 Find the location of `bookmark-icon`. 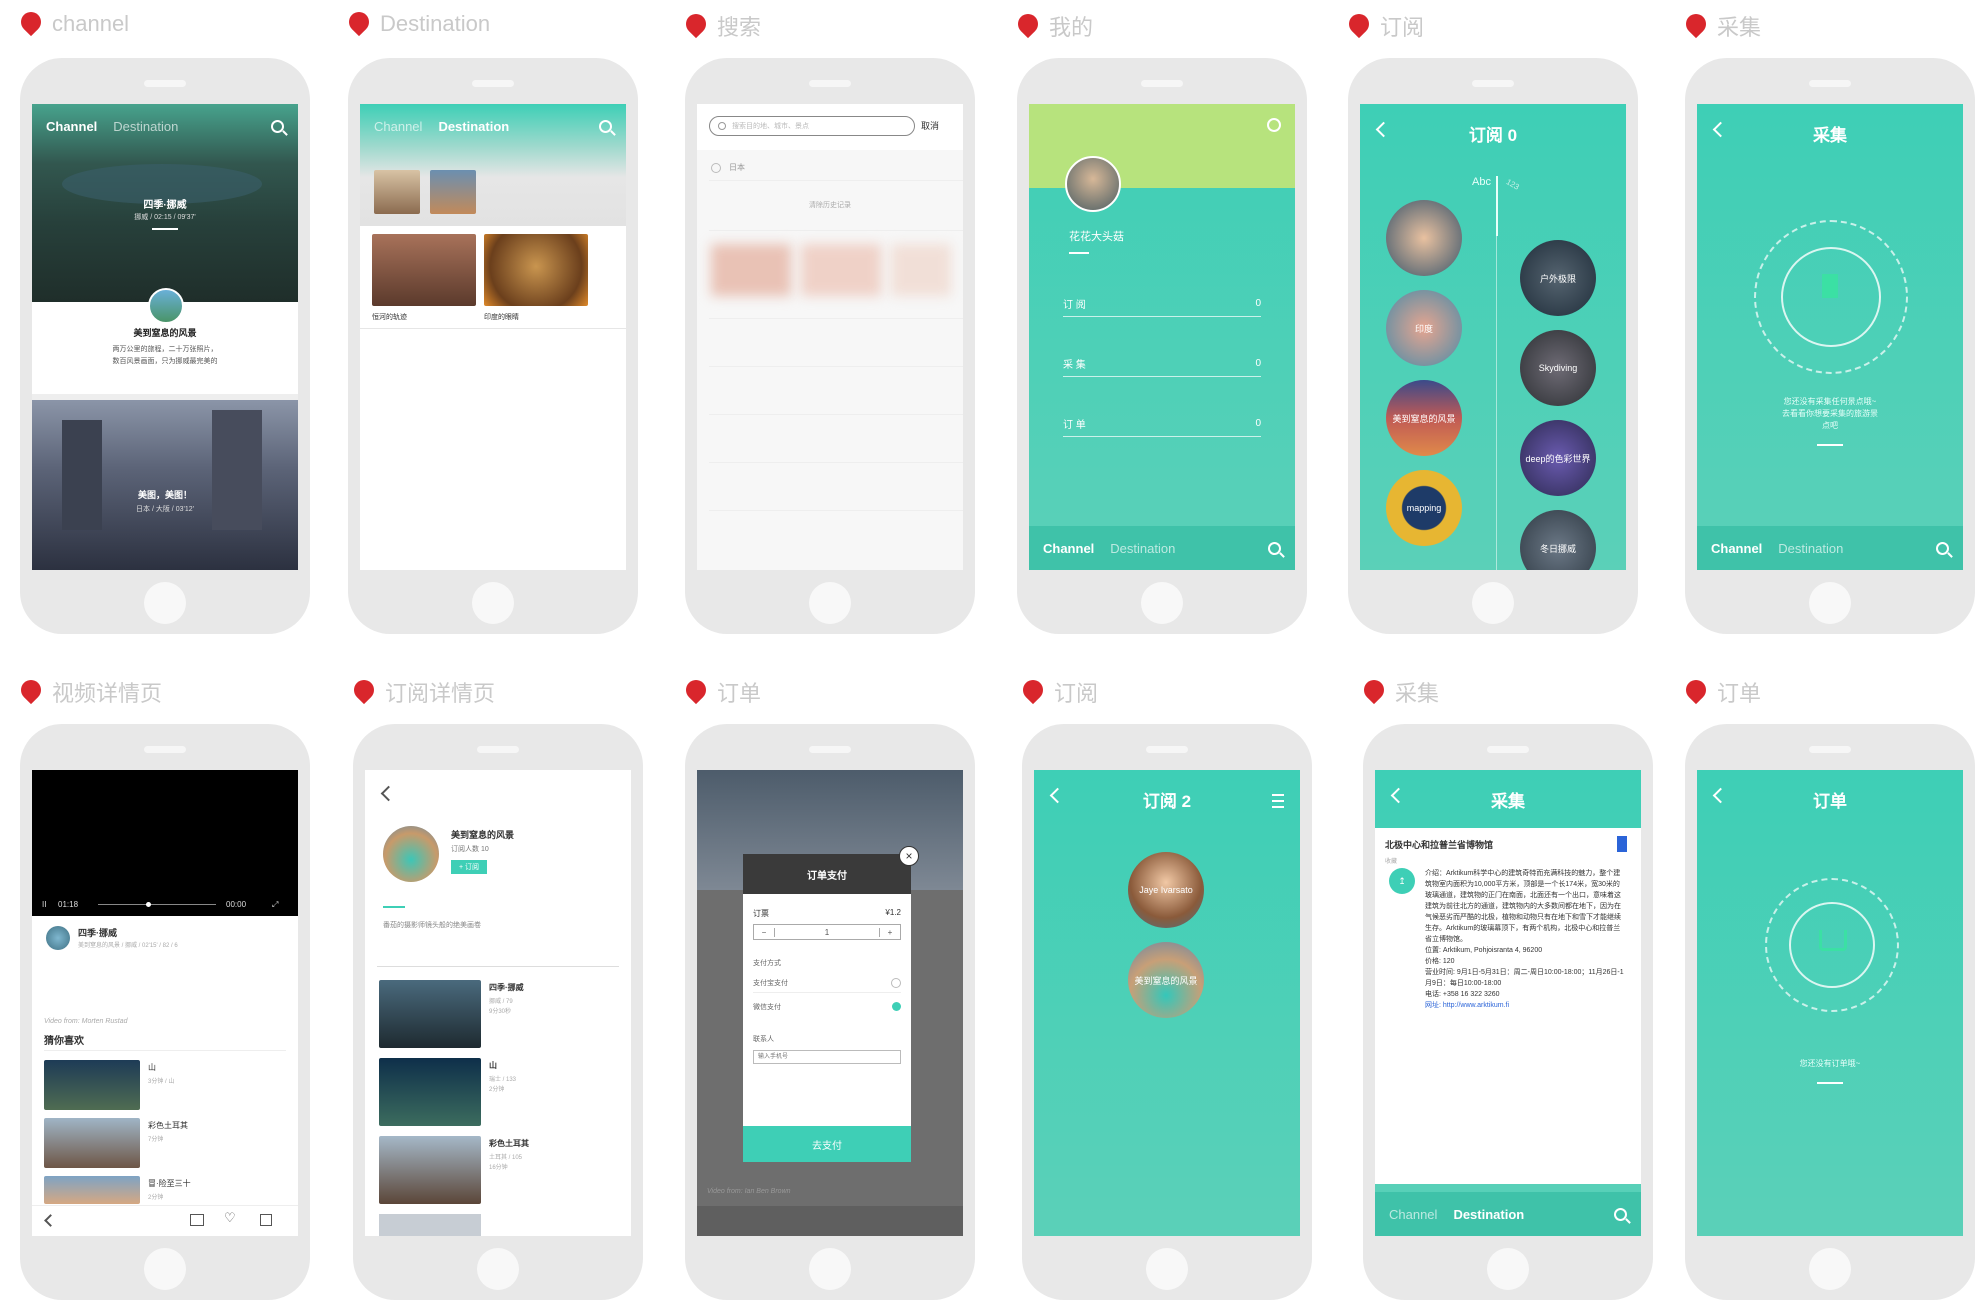

bookmark-icon is located at coordinates (1622, 844).